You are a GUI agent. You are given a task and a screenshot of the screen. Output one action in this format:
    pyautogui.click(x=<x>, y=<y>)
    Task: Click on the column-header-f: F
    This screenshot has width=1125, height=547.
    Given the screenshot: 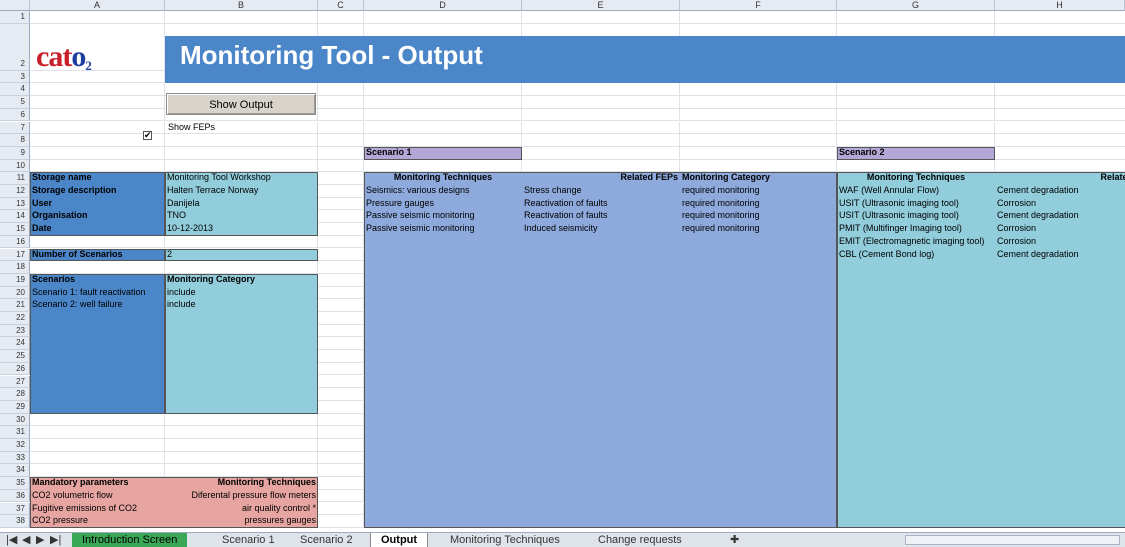 What is the action you would take?
    pyautogui.click(x=758, y=5)
    